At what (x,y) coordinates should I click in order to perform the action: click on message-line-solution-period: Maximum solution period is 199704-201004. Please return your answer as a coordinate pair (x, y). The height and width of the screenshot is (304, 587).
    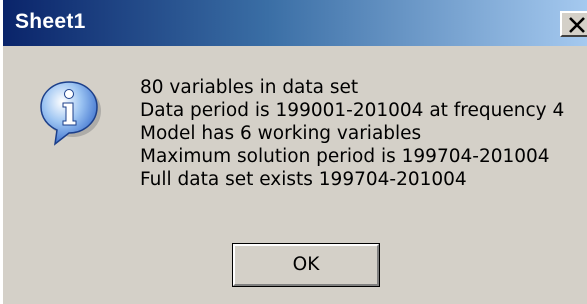
    Looking at the image, I should click on (345, 156).